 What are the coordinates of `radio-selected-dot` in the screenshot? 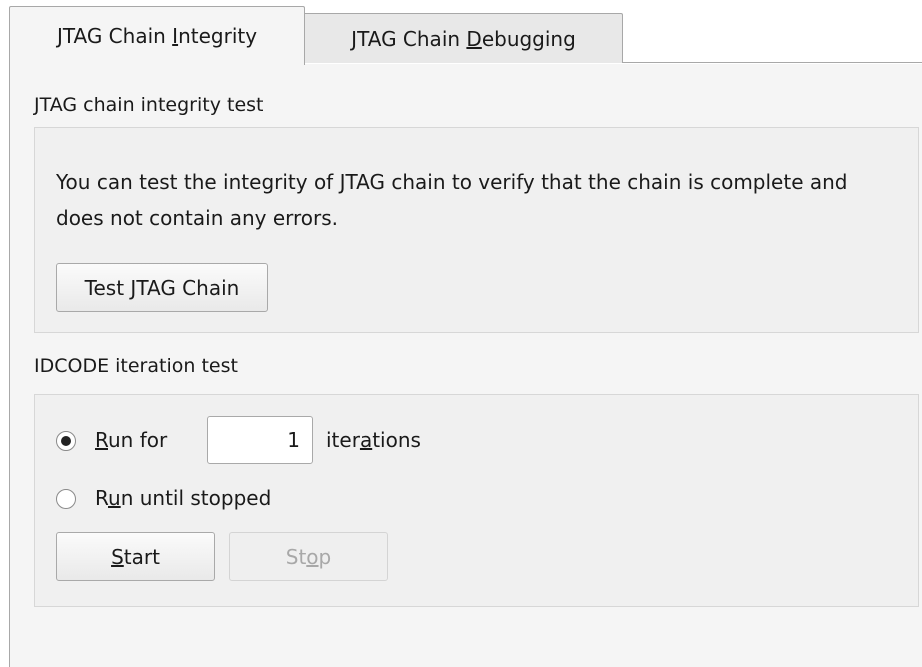 It's located at (66, 441).